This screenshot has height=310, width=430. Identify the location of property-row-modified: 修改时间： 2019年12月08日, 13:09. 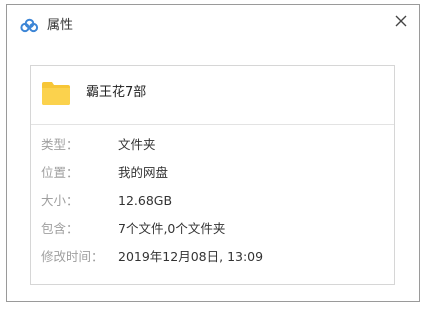
(212, 263).